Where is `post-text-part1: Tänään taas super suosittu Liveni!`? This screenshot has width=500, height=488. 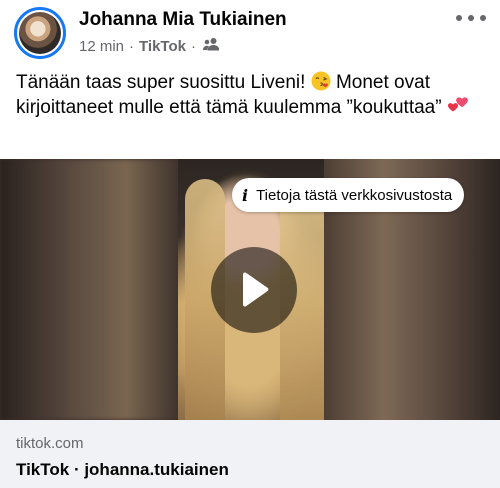
post-text-part1: Tänään taas super suosittu Liveni! is located at coordinates (161, 82).